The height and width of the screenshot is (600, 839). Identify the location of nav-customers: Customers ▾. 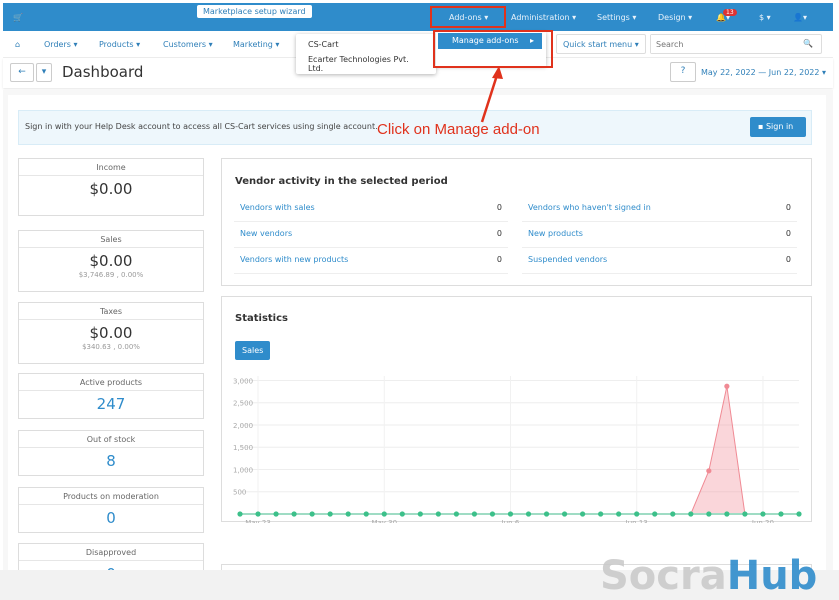
(188, 44).